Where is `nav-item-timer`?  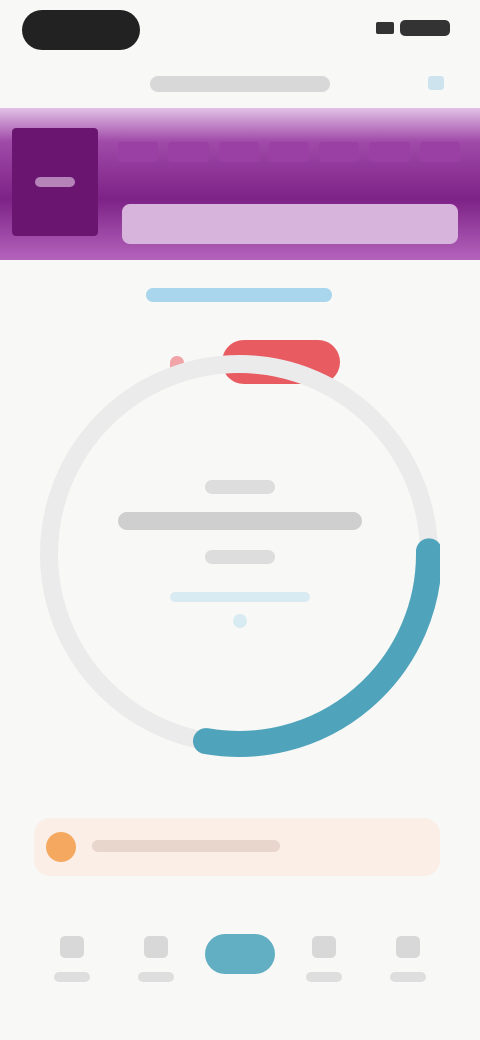 nav-item-timer is located at coordinates (240, 946).